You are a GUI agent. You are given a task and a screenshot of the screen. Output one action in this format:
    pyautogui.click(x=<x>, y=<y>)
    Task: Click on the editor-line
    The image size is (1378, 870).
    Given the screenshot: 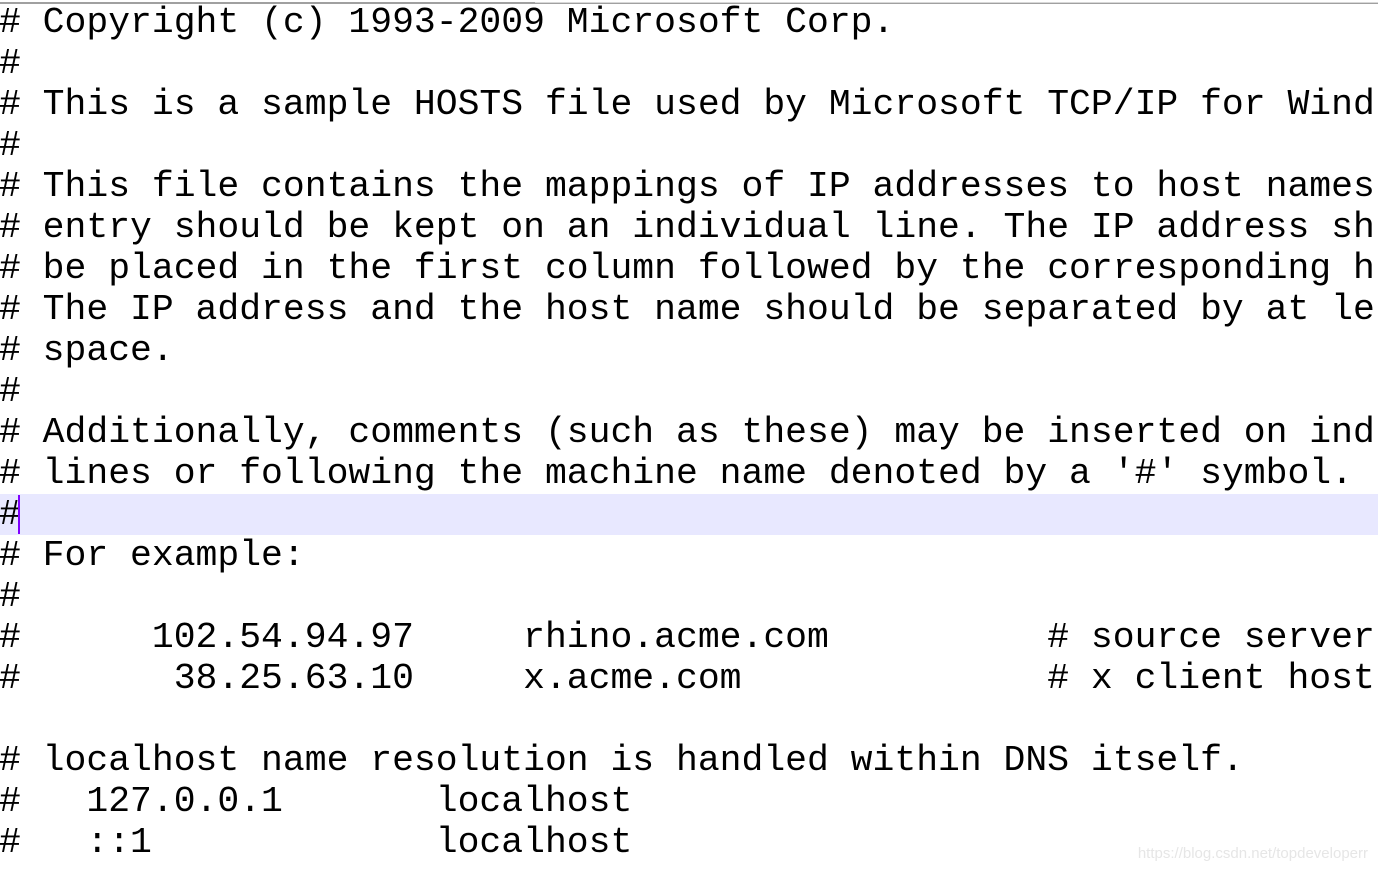 What is the action you would take?
    pyautogui.click(x=689, y=719)
    